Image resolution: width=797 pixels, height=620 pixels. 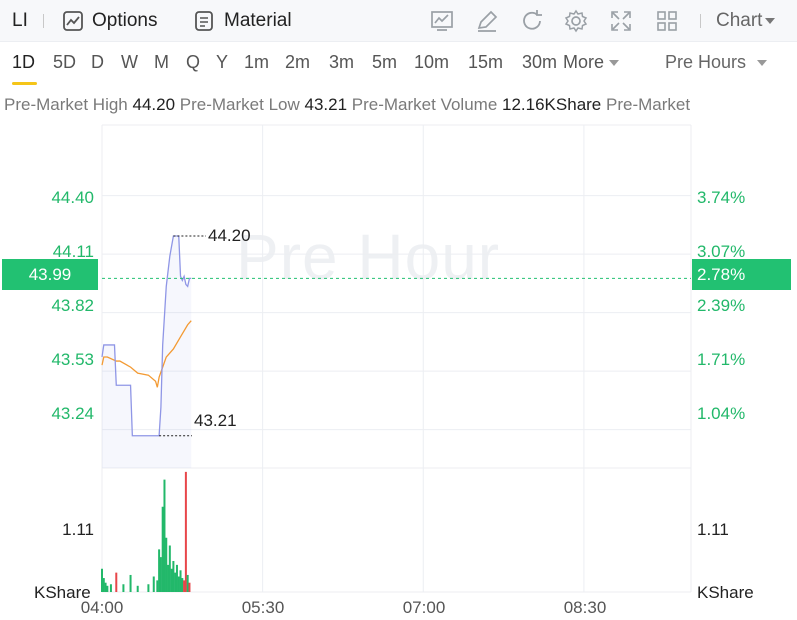 I want to click on volume-unit-right: KShare, so click(x=725, y=592).